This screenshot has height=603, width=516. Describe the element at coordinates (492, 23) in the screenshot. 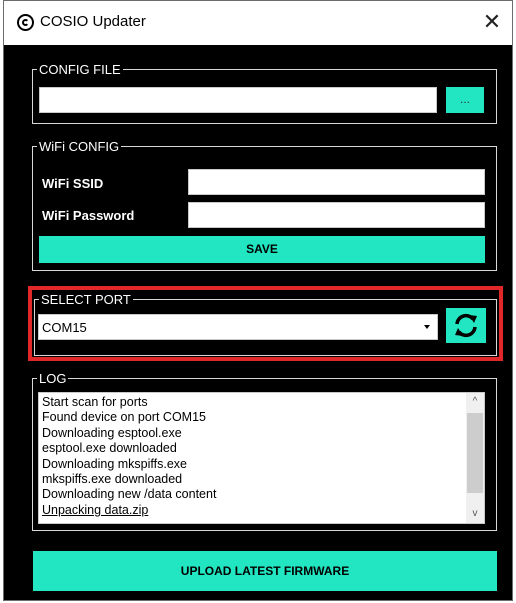

I see `close-button: ✕` at that location.